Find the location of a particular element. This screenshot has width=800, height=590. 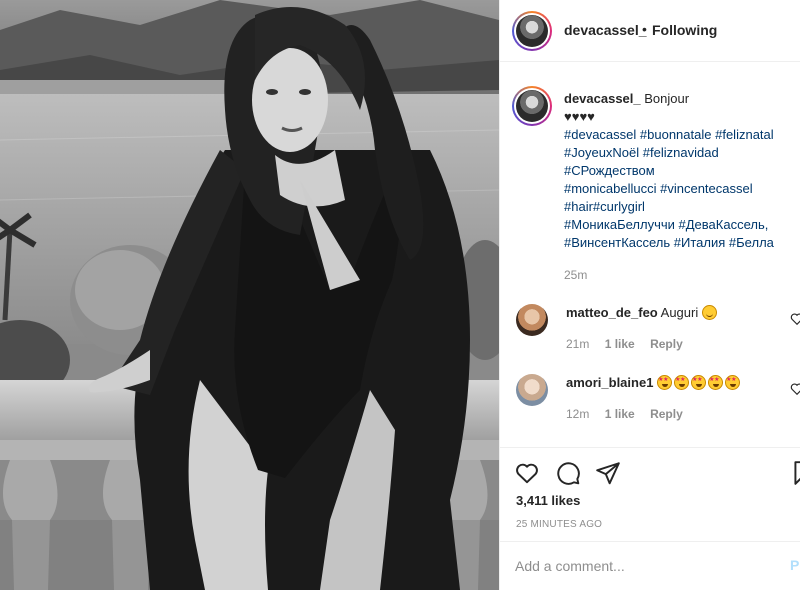

likes-count: 3,411 likes is located at coordinates (548, 500).